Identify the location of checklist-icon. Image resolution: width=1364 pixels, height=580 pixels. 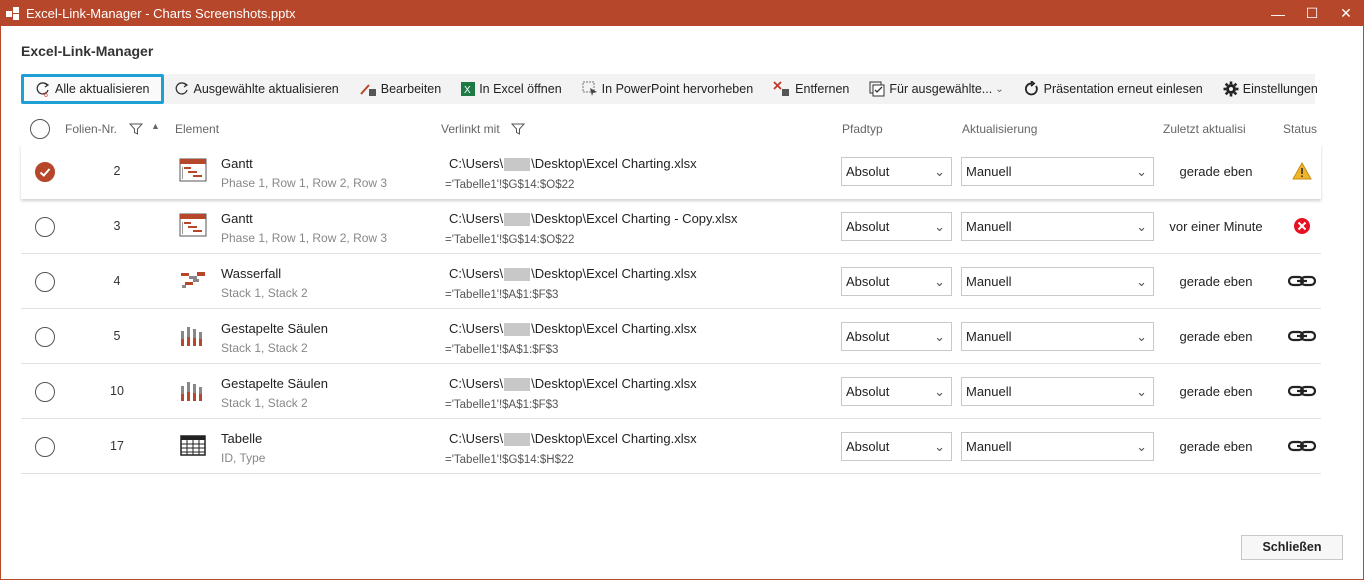
(877, 89).